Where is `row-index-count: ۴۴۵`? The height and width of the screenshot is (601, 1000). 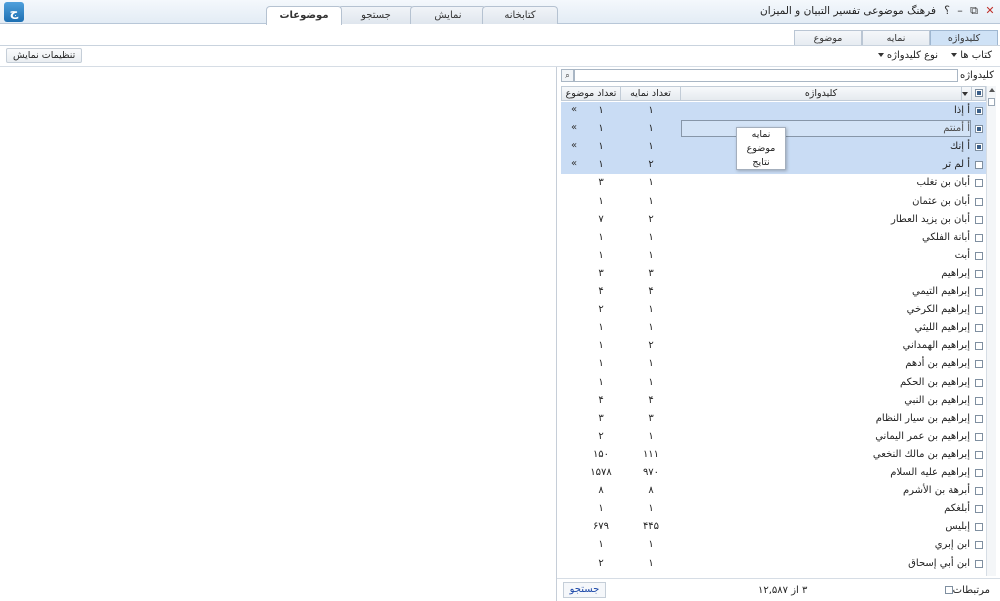
row-index-count: ۴۴۵ is located at coordinates (651, 527).